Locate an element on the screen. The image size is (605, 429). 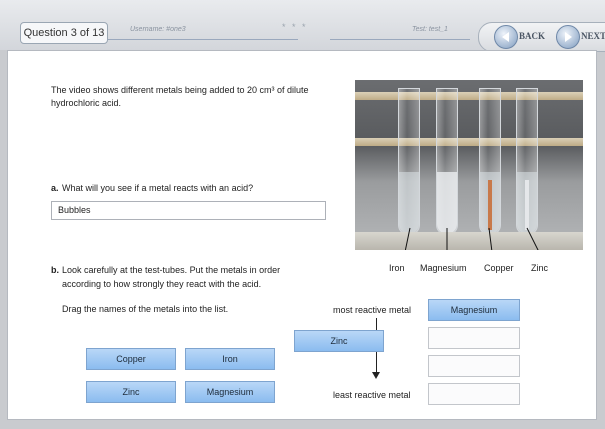
username-label: Username: #one3 is located at coordinates (158, 29).